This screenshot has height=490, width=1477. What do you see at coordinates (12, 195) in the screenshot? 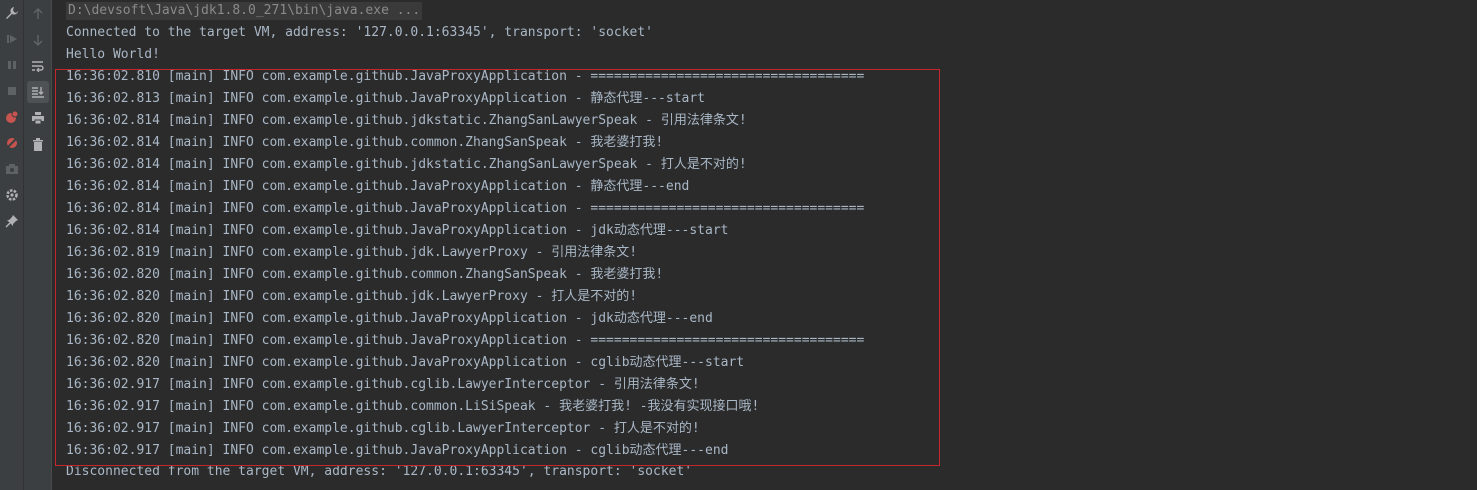
I see `settings-icon` at bounding box center [12, 195].